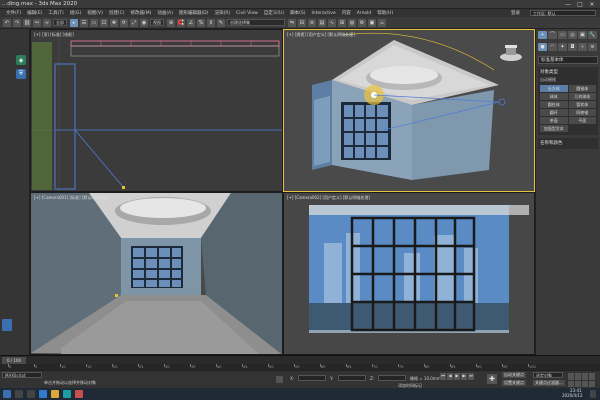  Describe the element at coordinates (582, 47) in the screenshot. I see `helpers-icon: ⊹` at that location.